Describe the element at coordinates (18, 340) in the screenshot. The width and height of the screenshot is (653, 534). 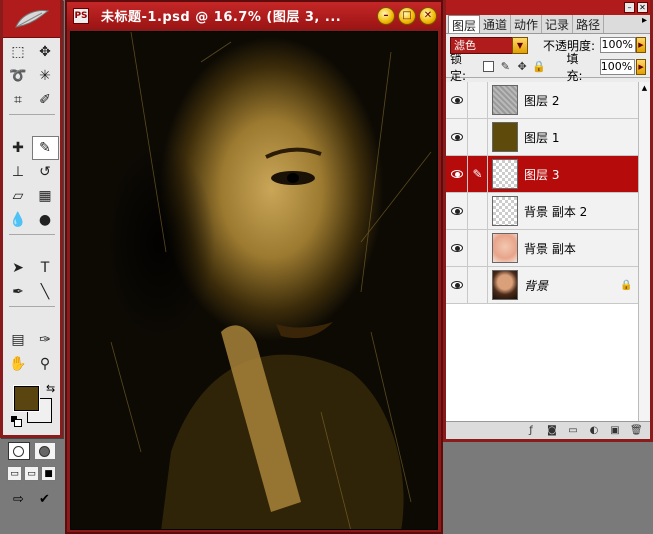
I see `notes-tool: ▤` at that location.